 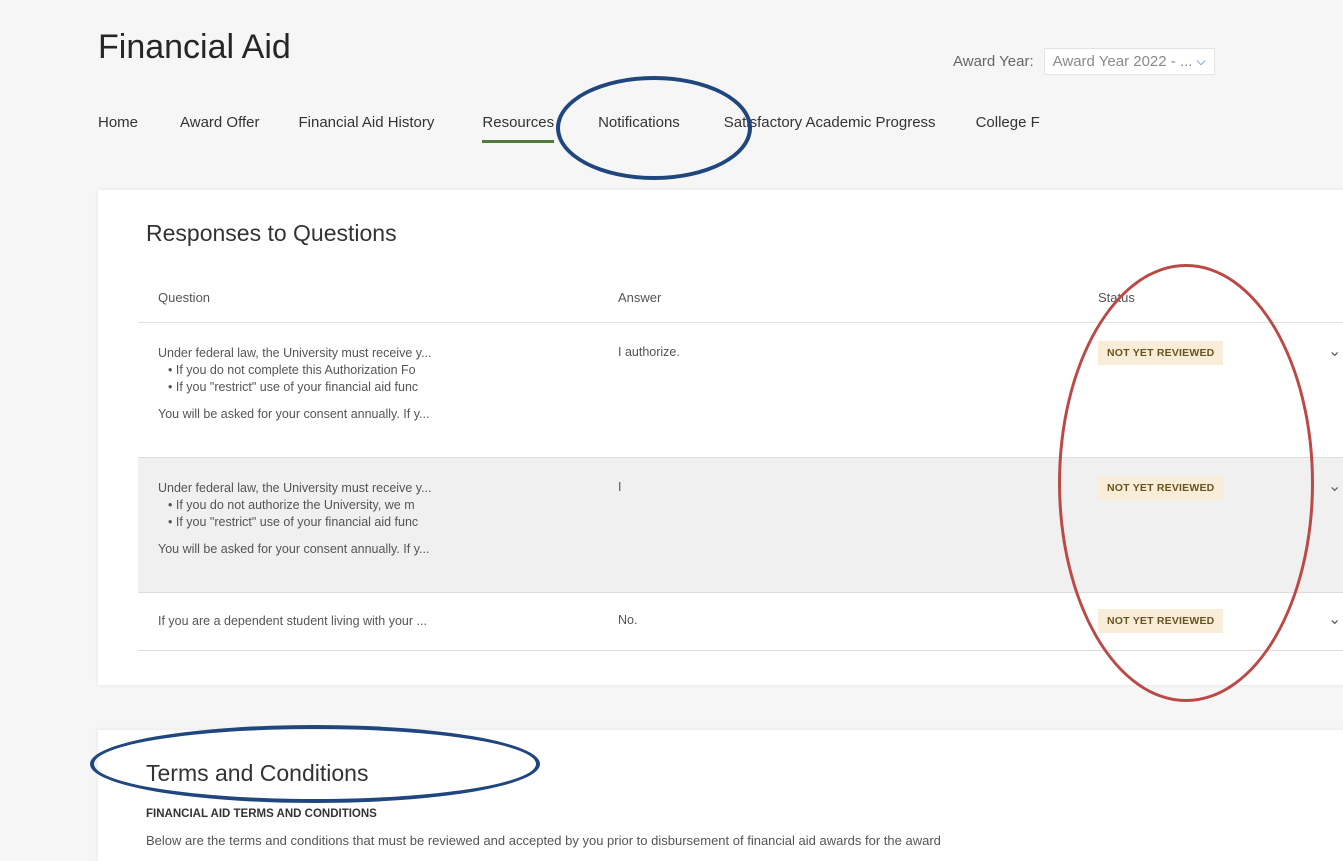 I want to click on nav-tab-financial-aid-history: Financial Aid History, so click(x=367, y=128).